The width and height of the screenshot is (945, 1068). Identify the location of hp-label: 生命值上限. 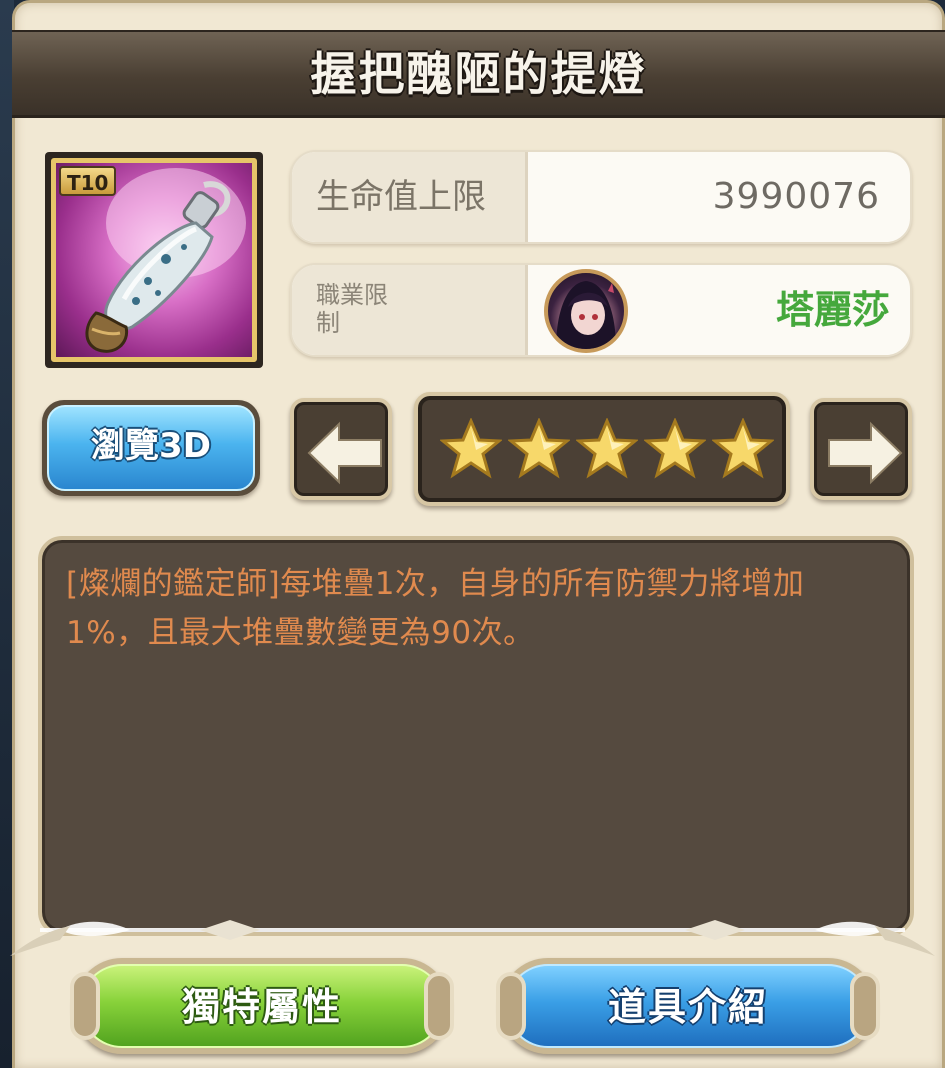
(401, 197).